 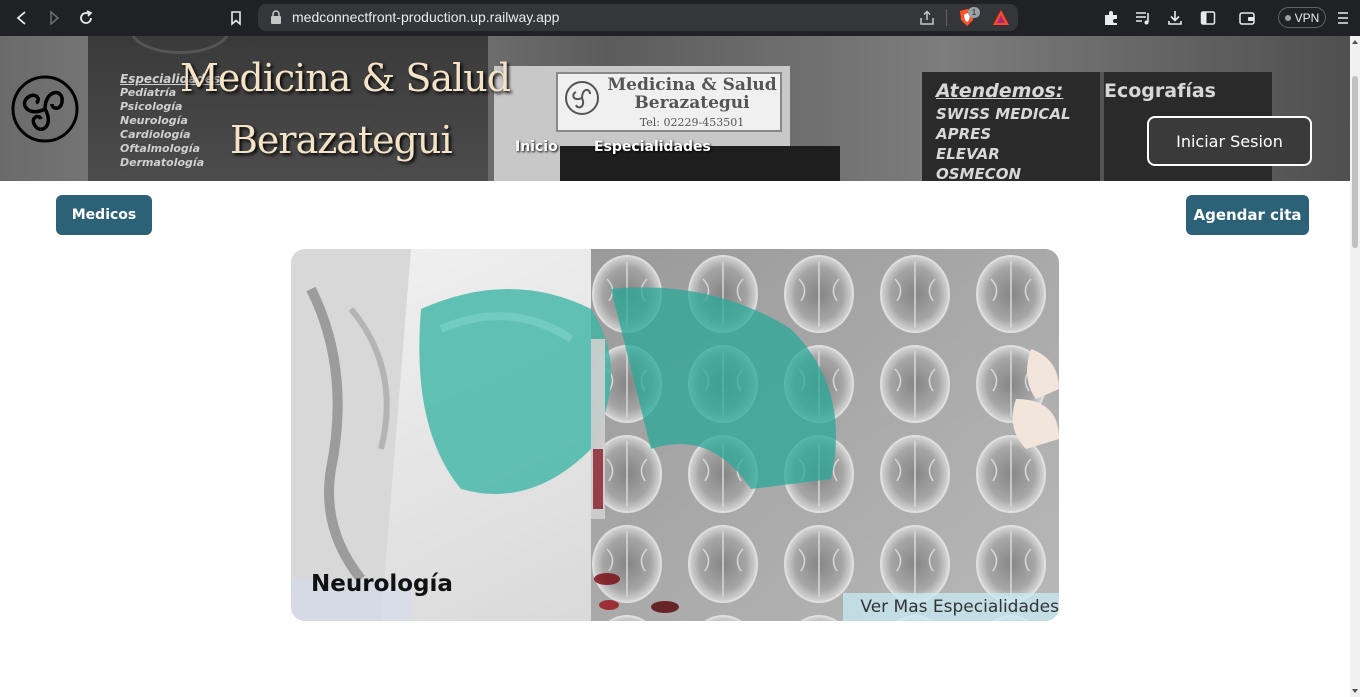 What do you see at coordinates (1229, 141) in the screenshot?
I see `login-button: Iniciar Sesion` at bounding box center [1229, 141].